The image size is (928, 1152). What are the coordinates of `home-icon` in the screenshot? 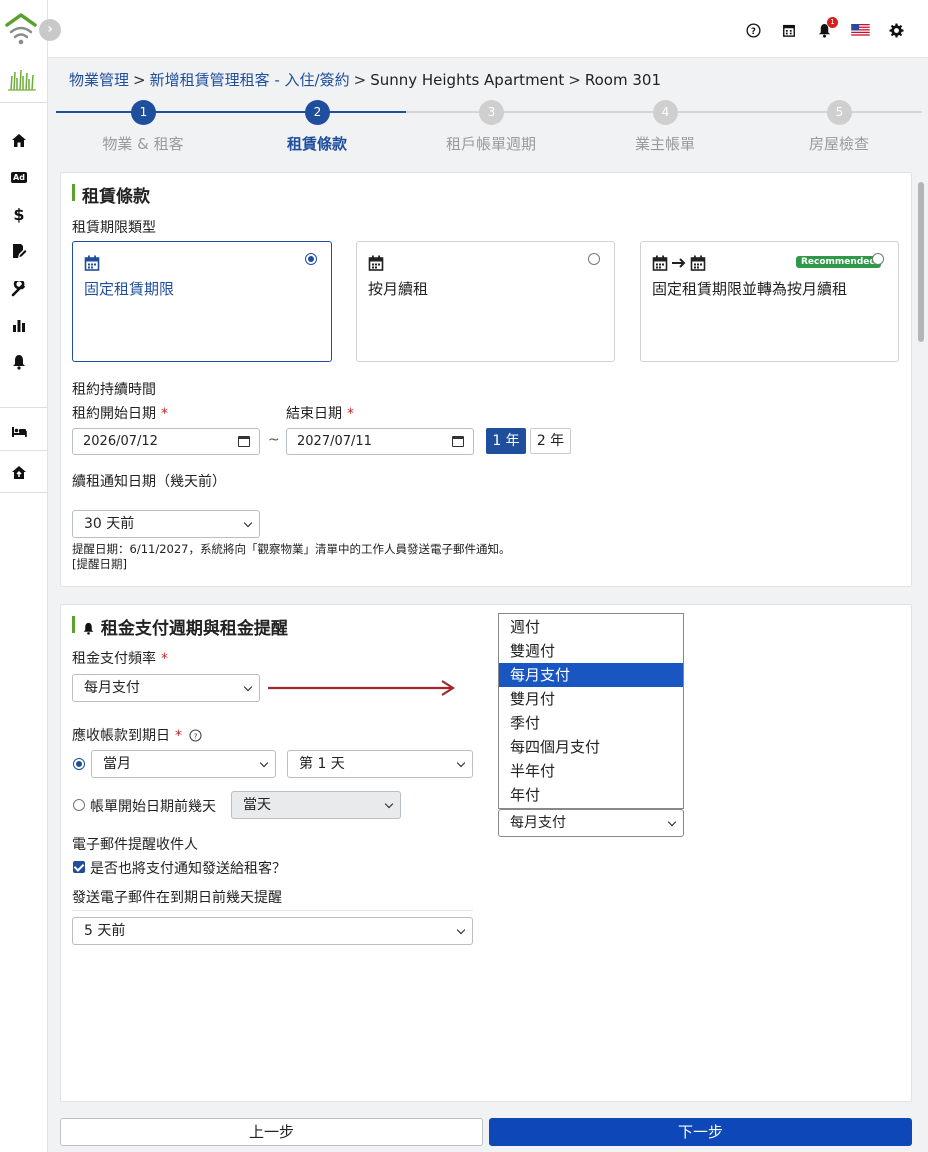 It's located at (19, 140).